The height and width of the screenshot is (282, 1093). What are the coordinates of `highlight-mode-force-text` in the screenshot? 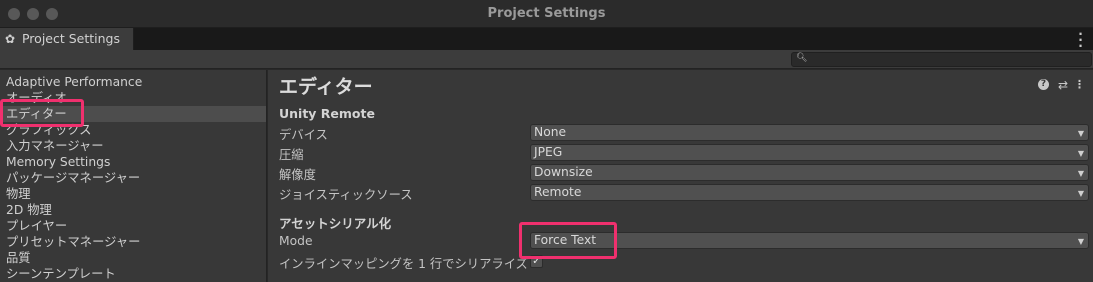 It's located at (568, 240).